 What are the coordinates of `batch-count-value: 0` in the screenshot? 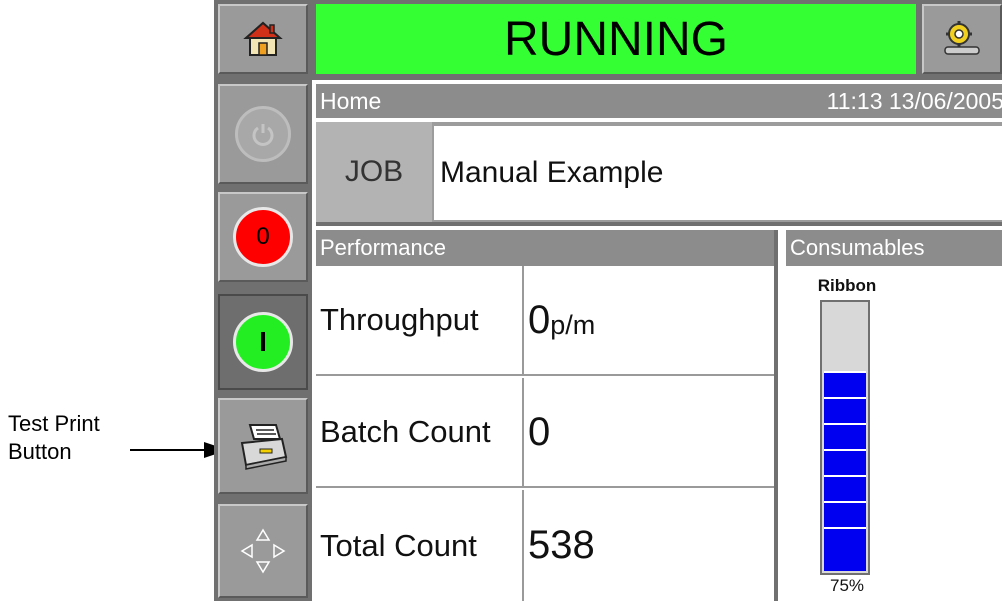 It's located at (539, 431).